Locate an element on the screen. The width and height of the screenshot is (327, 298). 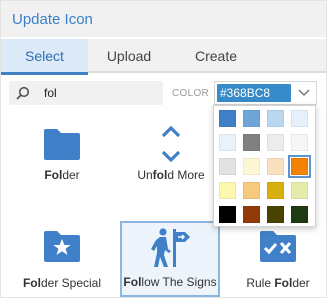
icon-option-unfold-more: Unfold More is located at coordinates (171, 150).